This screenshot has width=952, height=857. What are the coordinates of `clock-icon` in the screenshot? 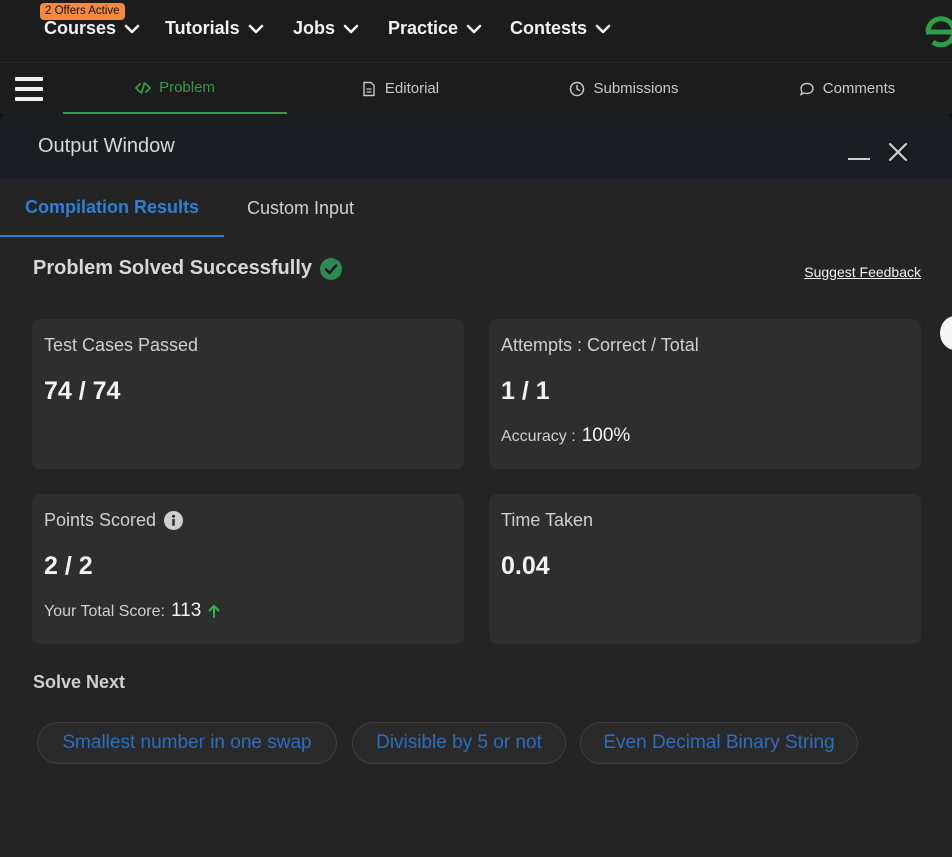 It's located at (577, 88).